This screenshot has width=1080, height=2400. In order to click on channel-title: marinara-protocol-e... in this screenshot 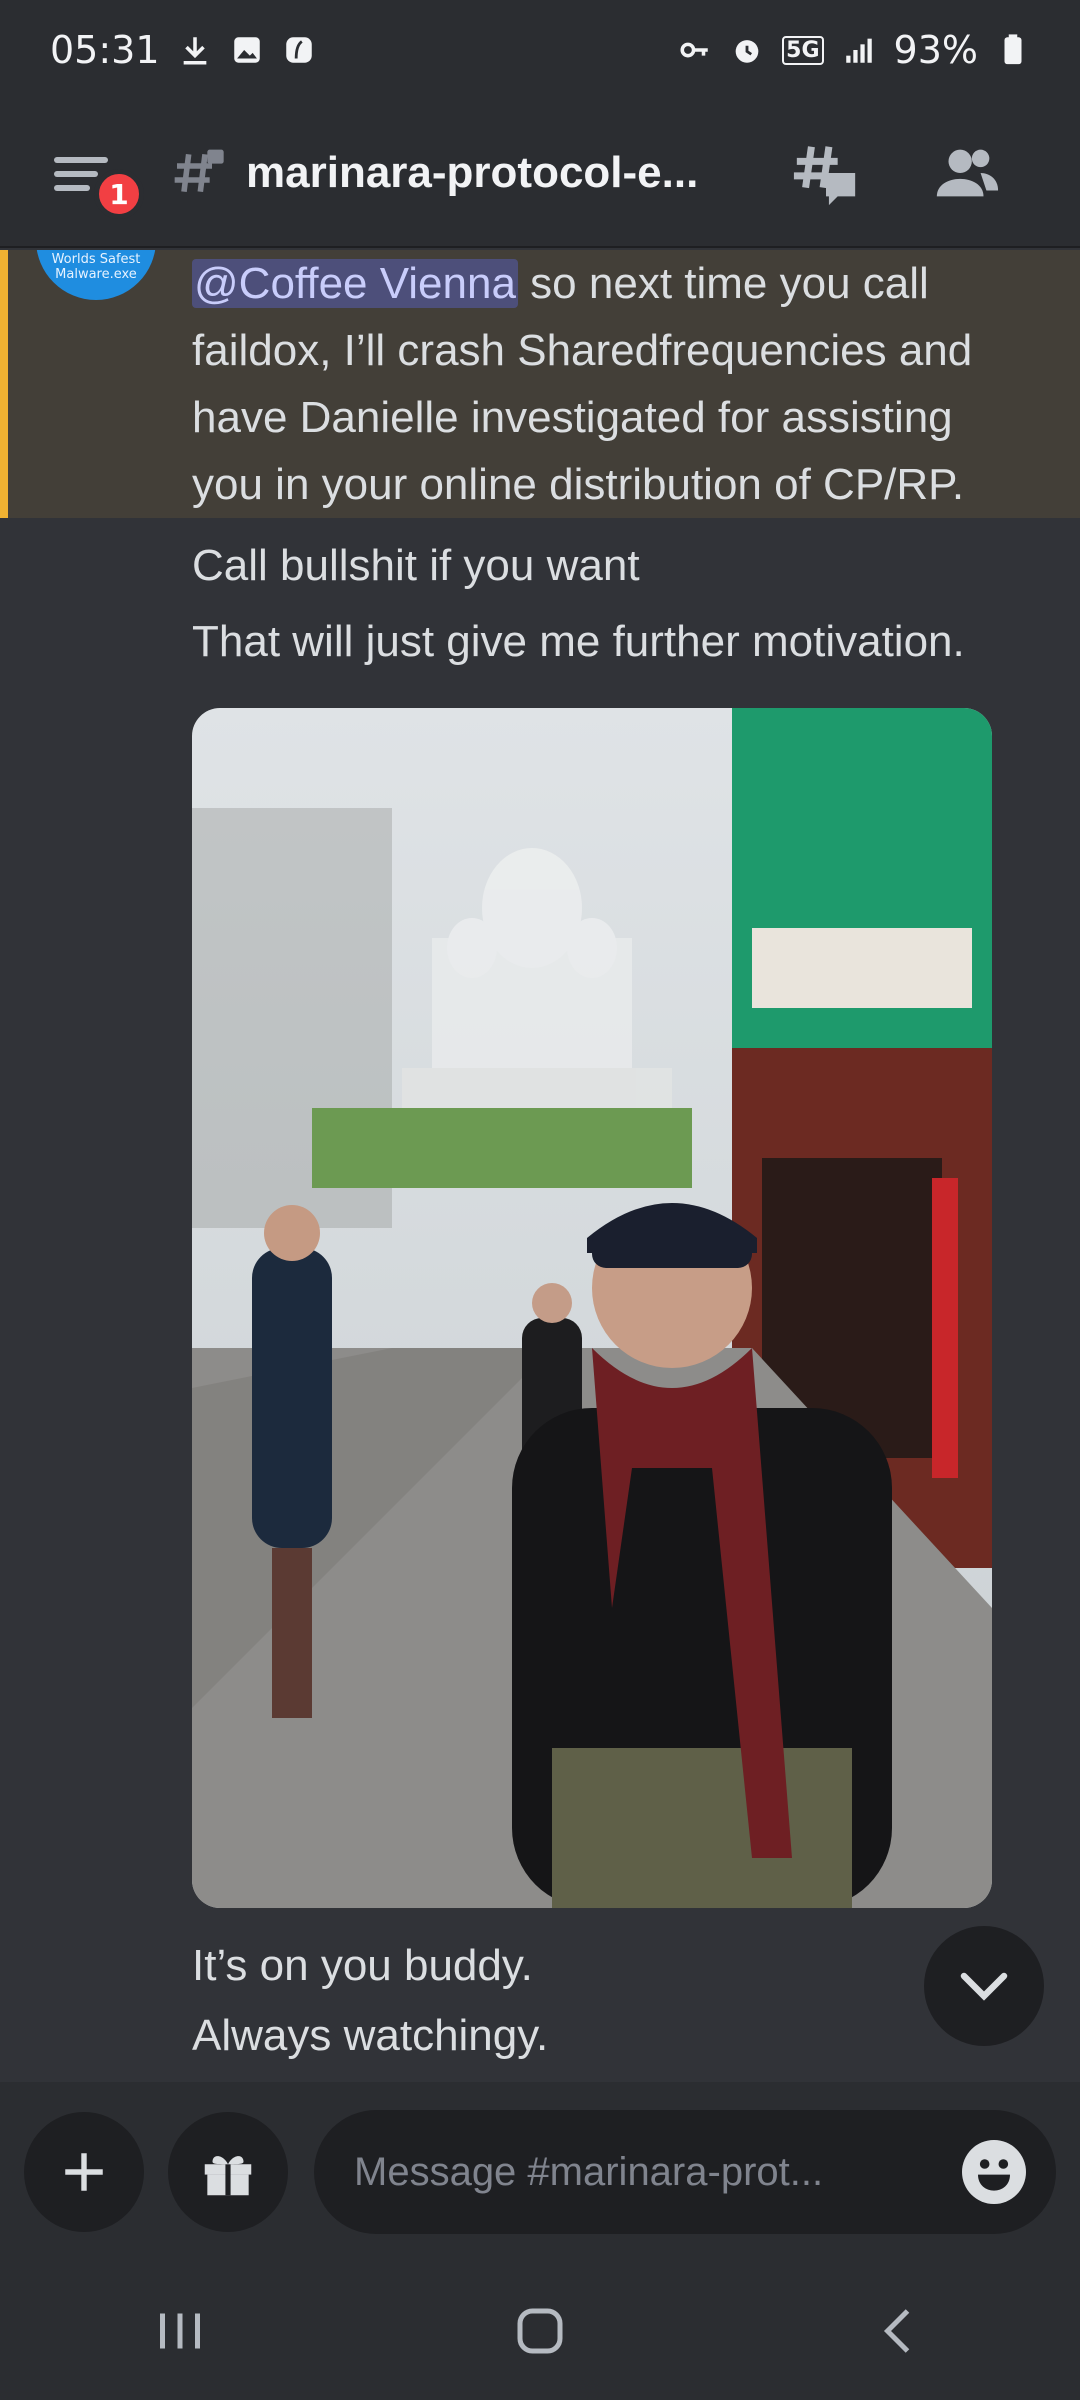, I will do `click(486, 173)`.